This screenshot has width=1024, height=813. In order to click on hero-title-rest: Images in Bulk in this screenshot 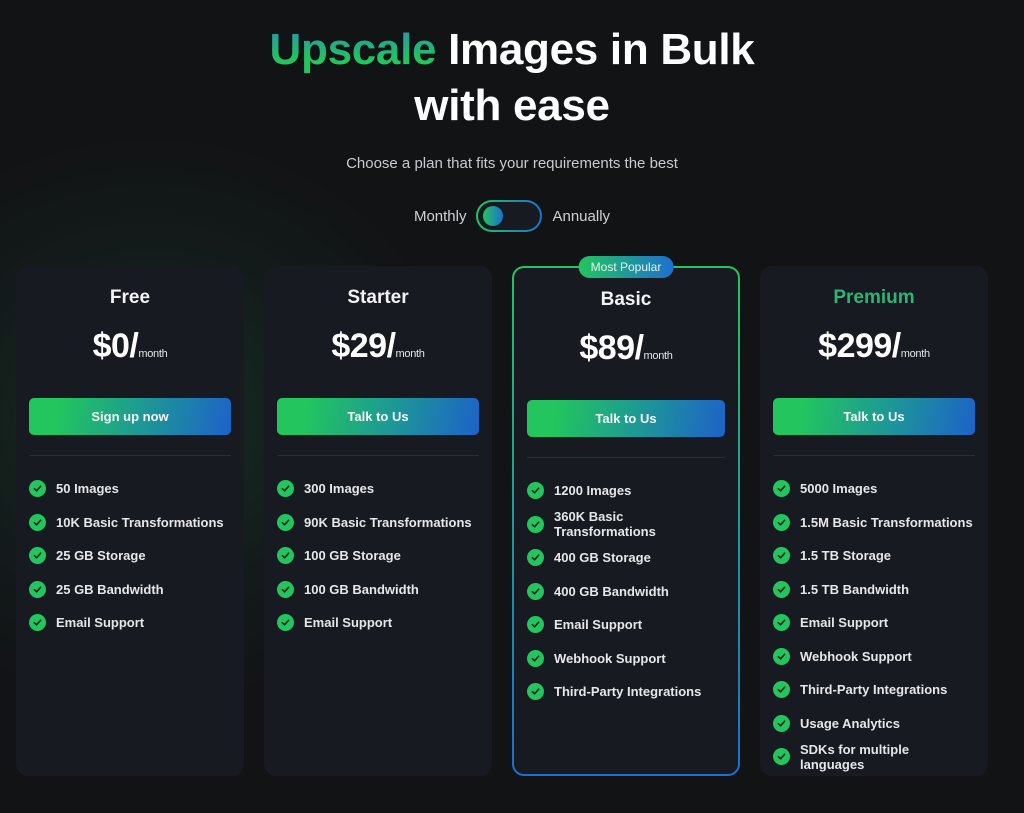, I will do `click(595, 49)`.